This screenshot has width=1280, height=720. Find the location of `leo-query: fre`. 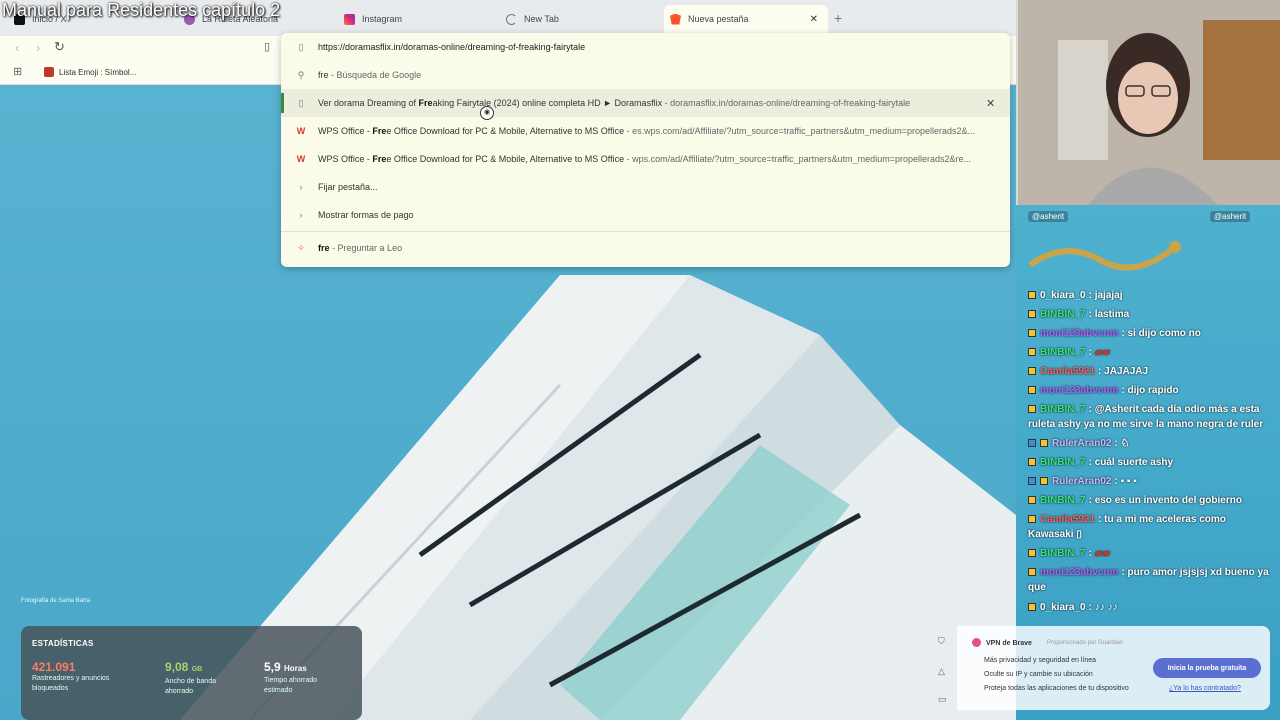

leo-query: fre is located at coordinates (324, 248).